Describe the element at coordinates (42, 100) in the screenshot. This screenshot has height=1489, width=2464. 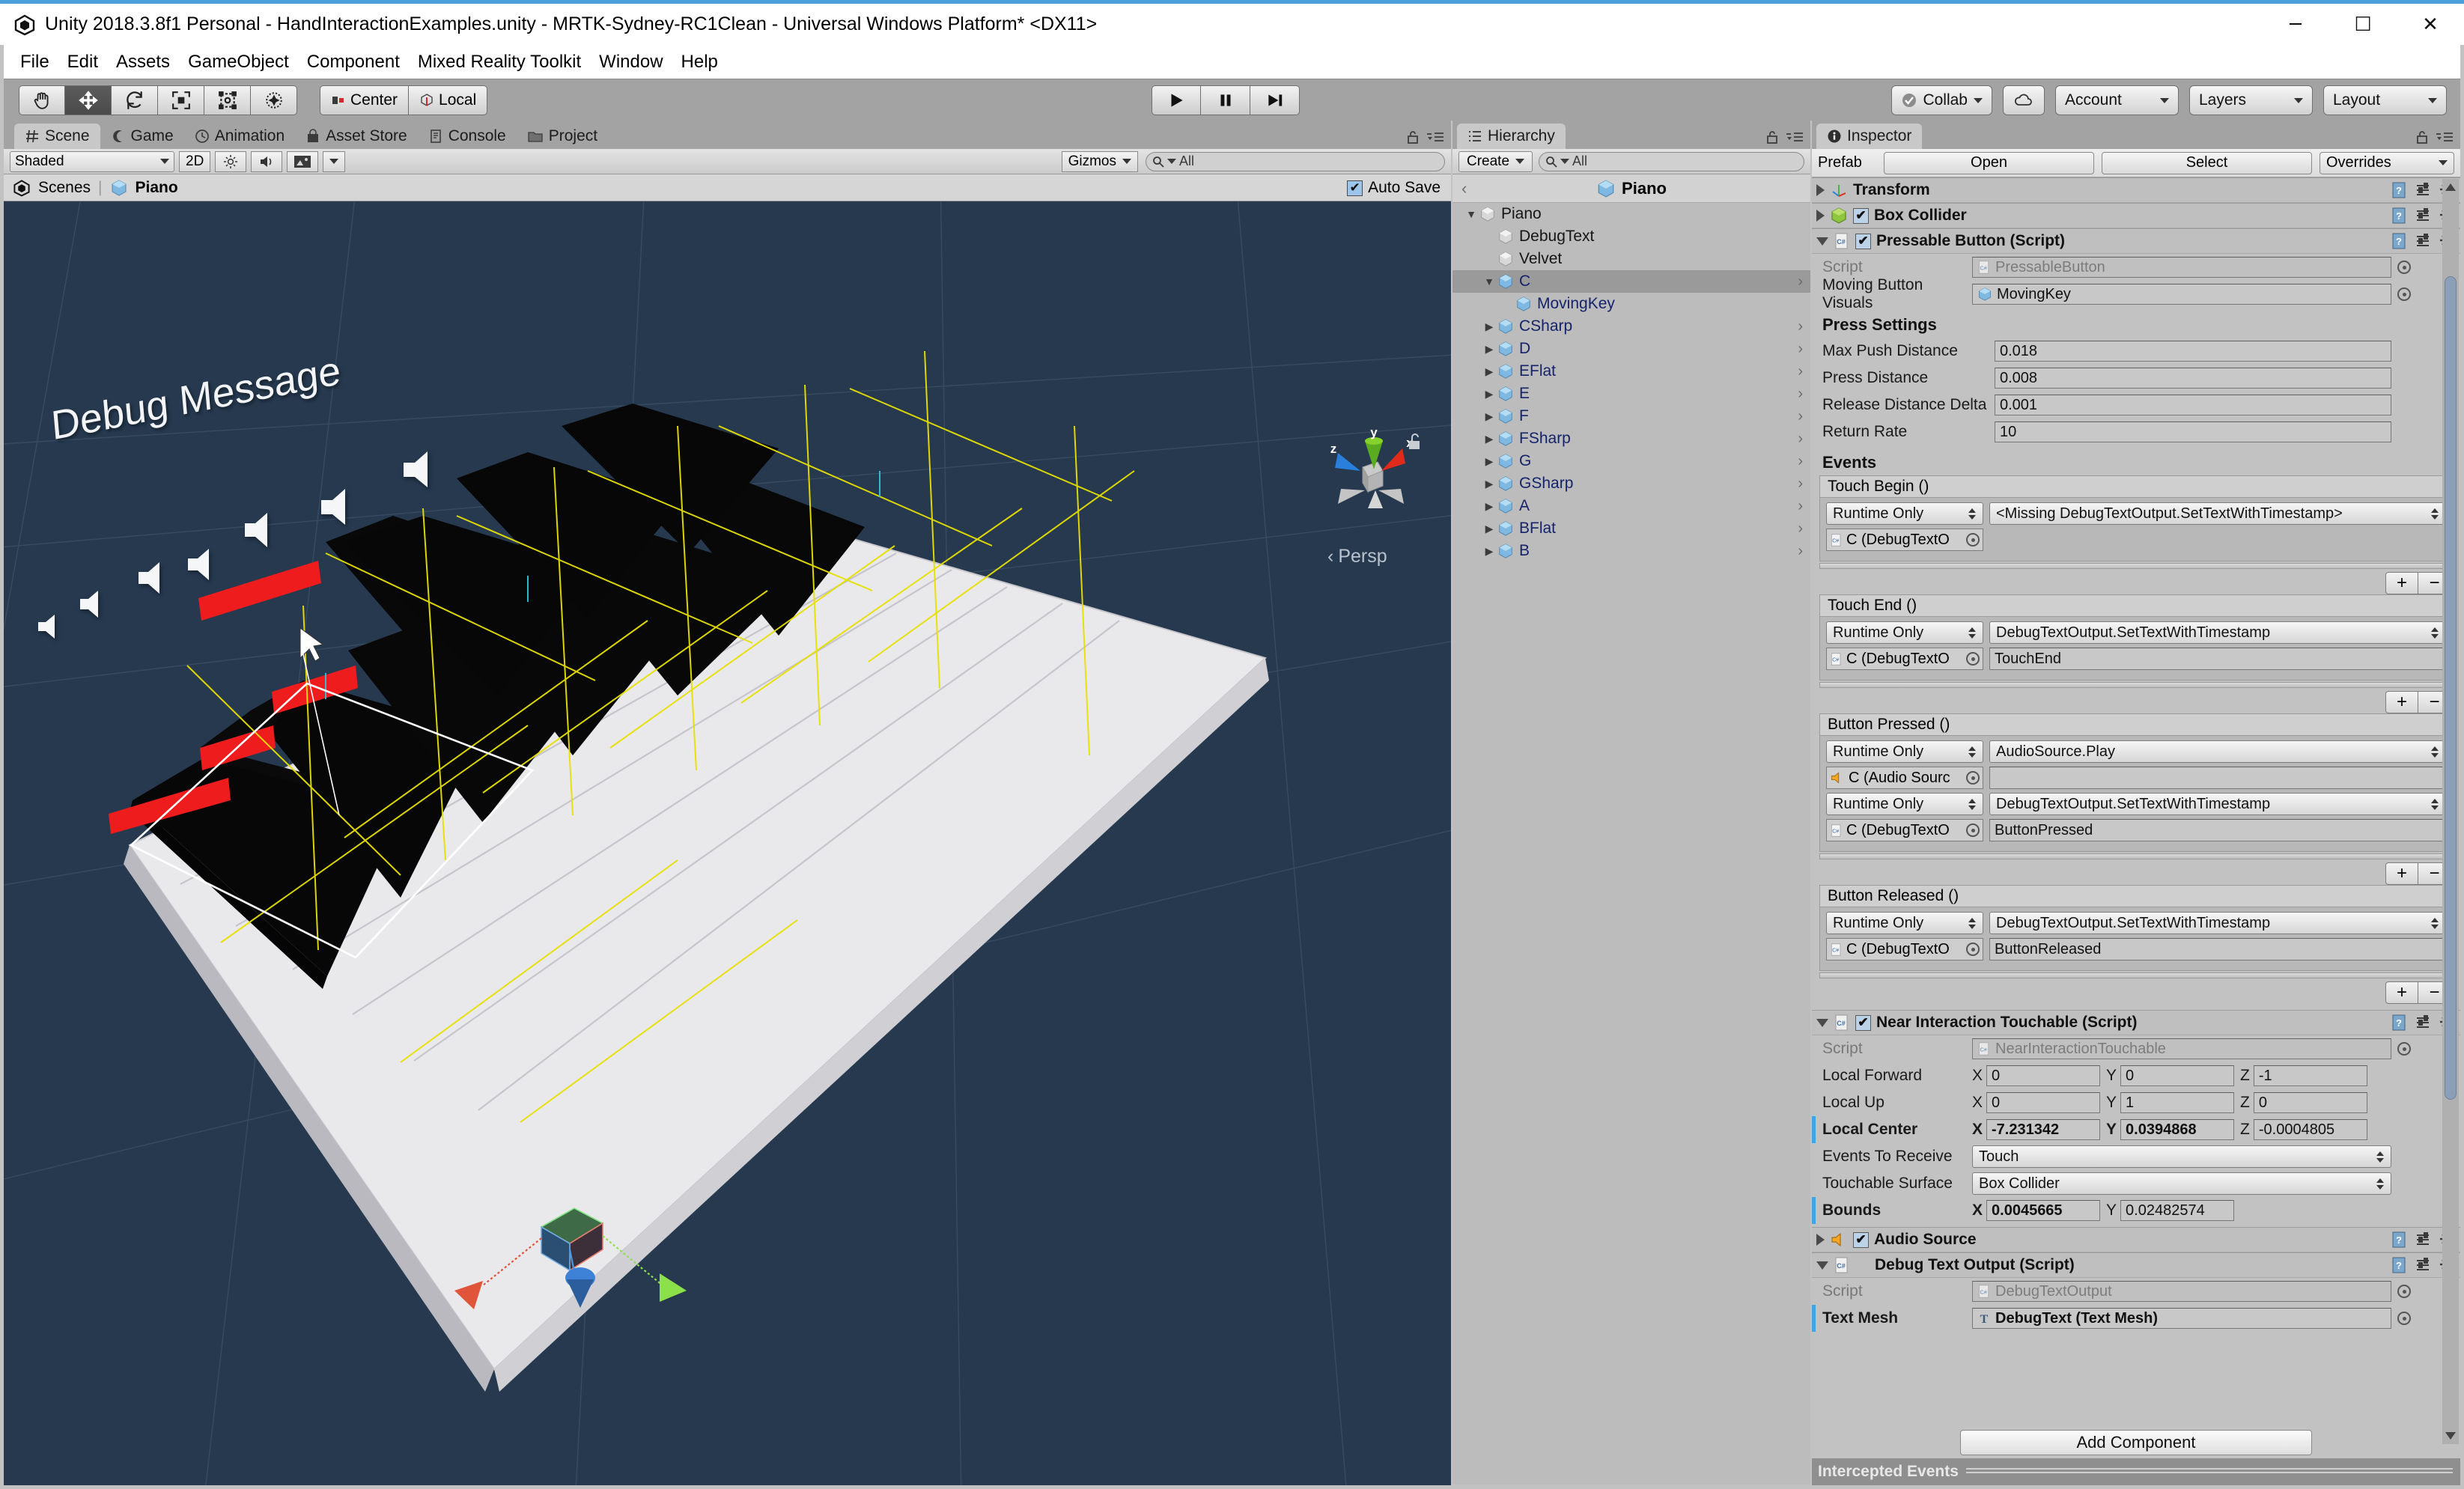
I see `hand-tool-button` at that location.